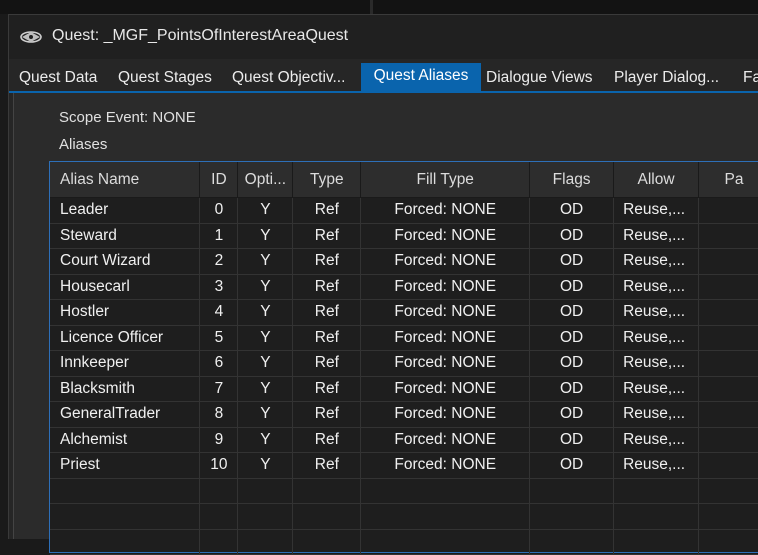 The image size is (758, 555). What do you see at coordinates (547, 78) in the screenshot?
I see `tab-dialogue-views: Dialogue Views` at bounding box center [547, 78].